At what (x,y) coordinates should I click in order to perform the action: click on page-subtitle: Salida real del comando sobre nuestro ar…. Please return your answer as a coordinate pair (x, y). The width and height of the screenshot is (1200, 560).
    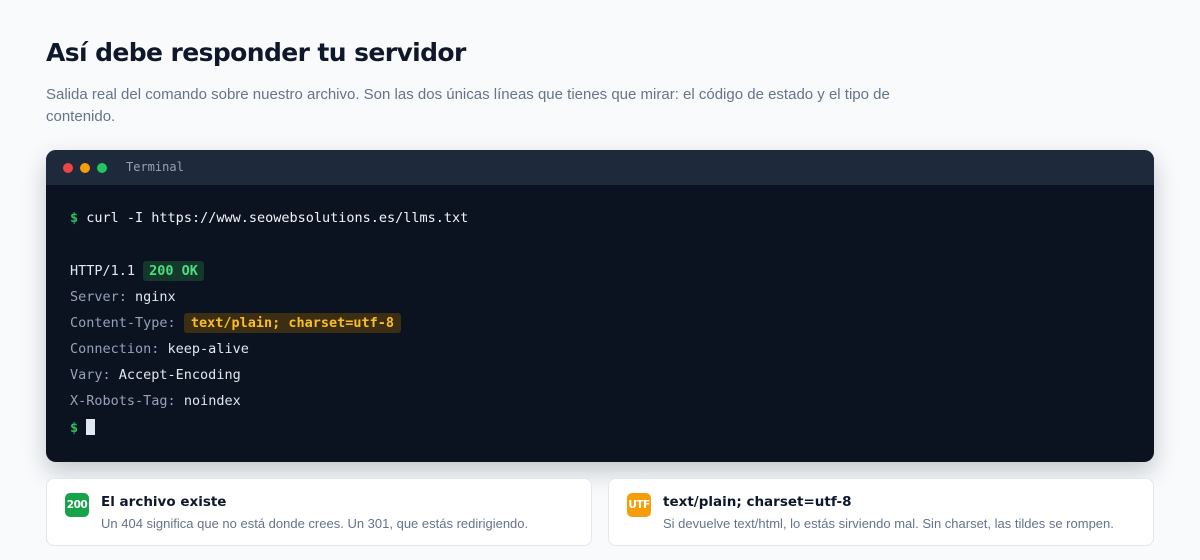
    Looking at the image, I should click on (468, 105).